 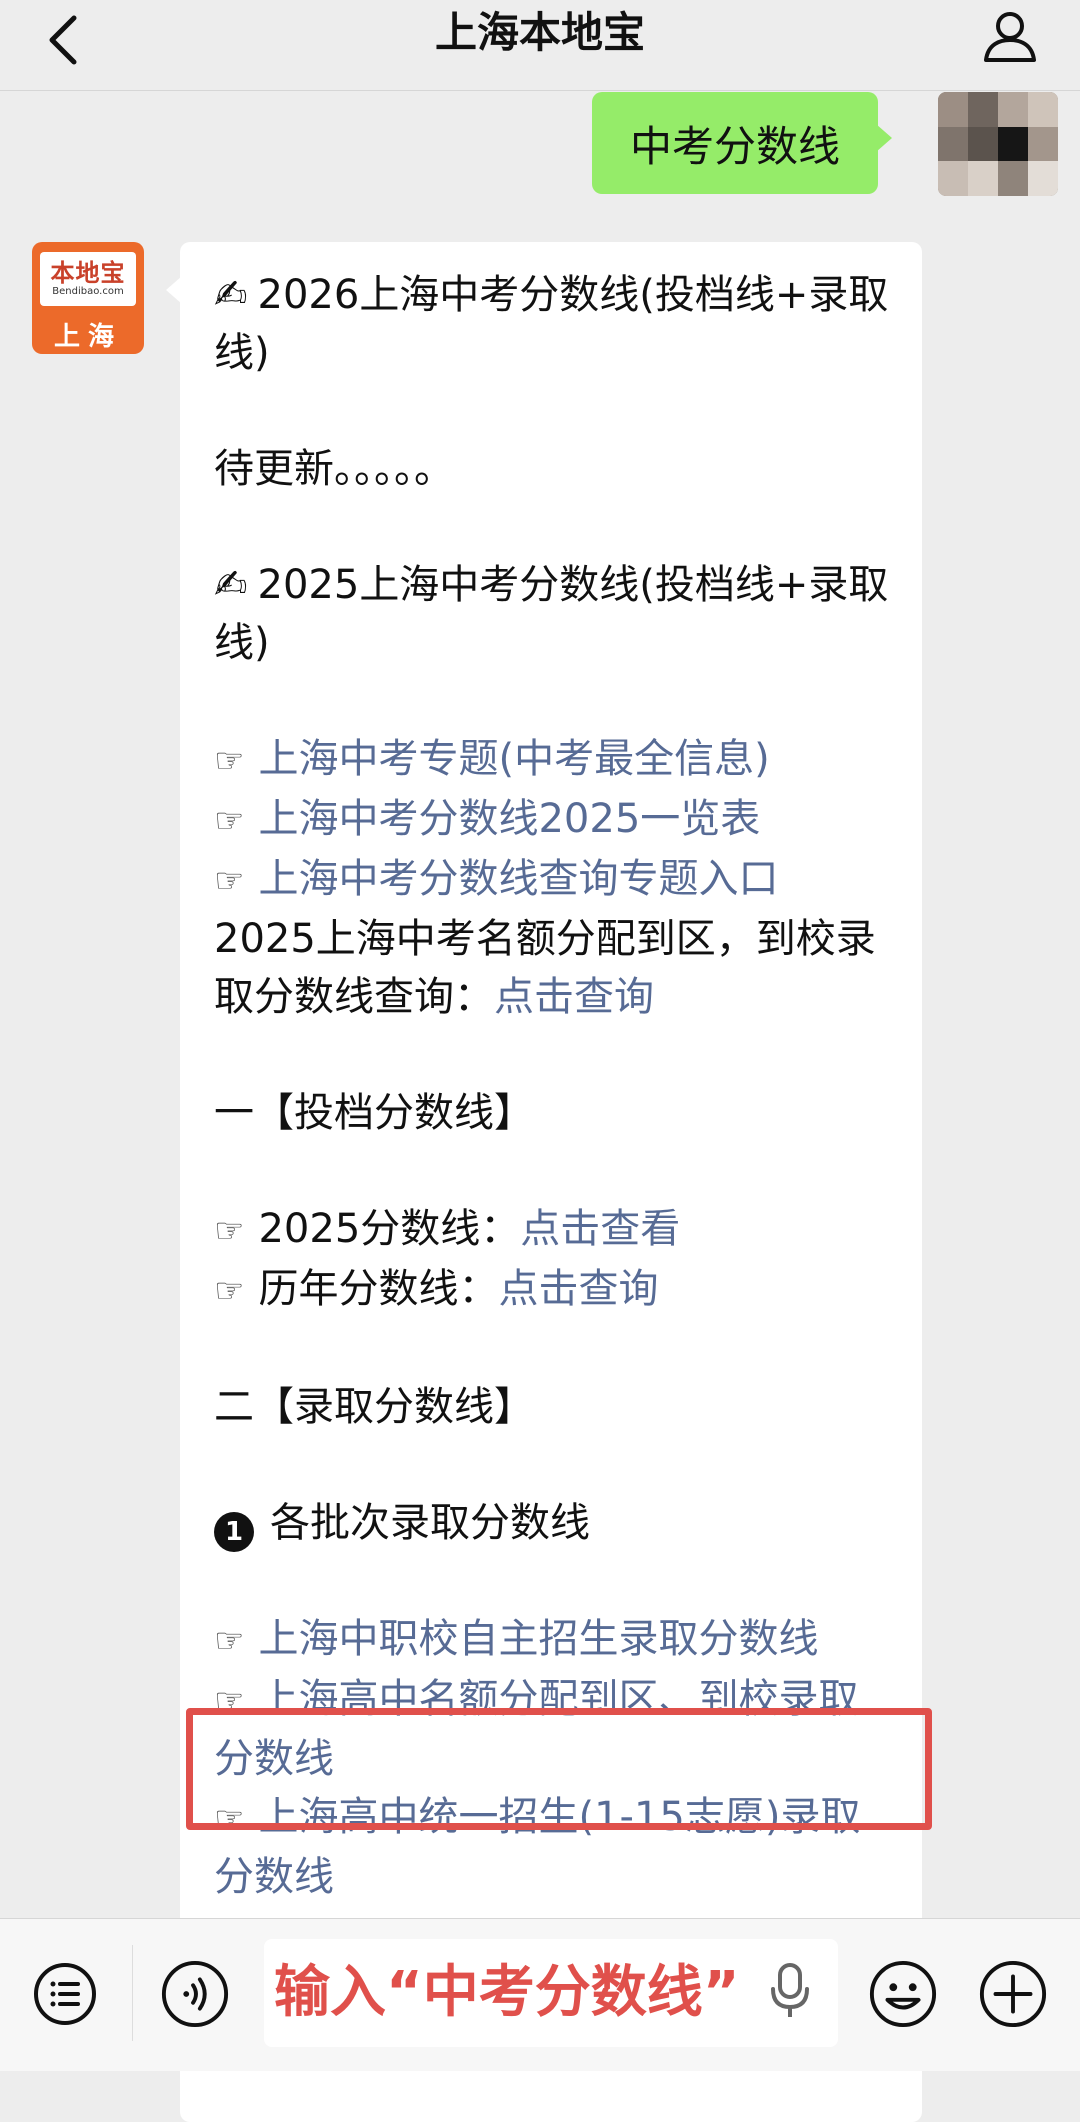 I want to click on plus-button, so click(x=1013, y=1994).